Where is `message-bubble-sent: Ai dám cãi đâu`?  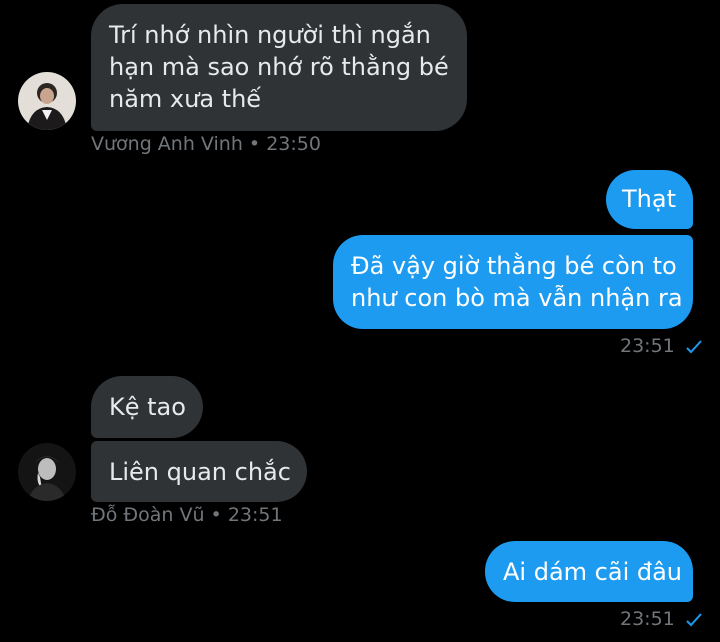
message-bubble-sent: Ai dám cãi đâu is located at coordinates (589, 571).